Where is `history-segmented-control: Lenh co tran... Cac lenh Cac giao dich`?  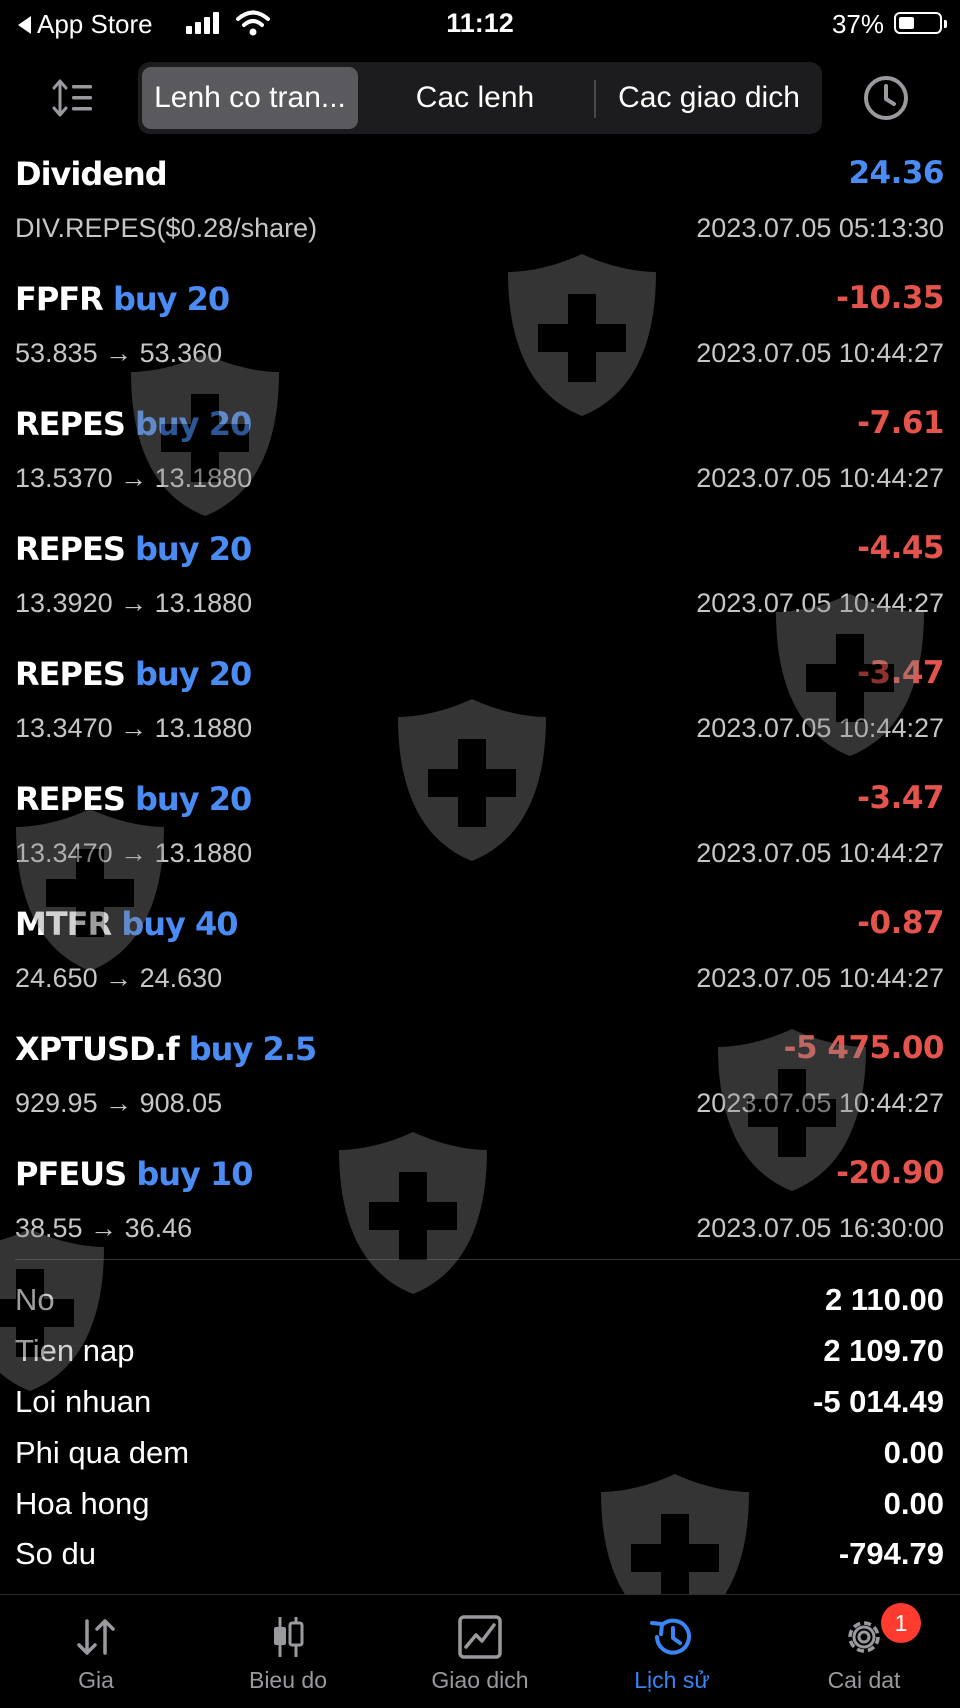
history-segmented-control: Lenh co tran... Cac lenh Cac giao dich is located at coordinates (480, 98).